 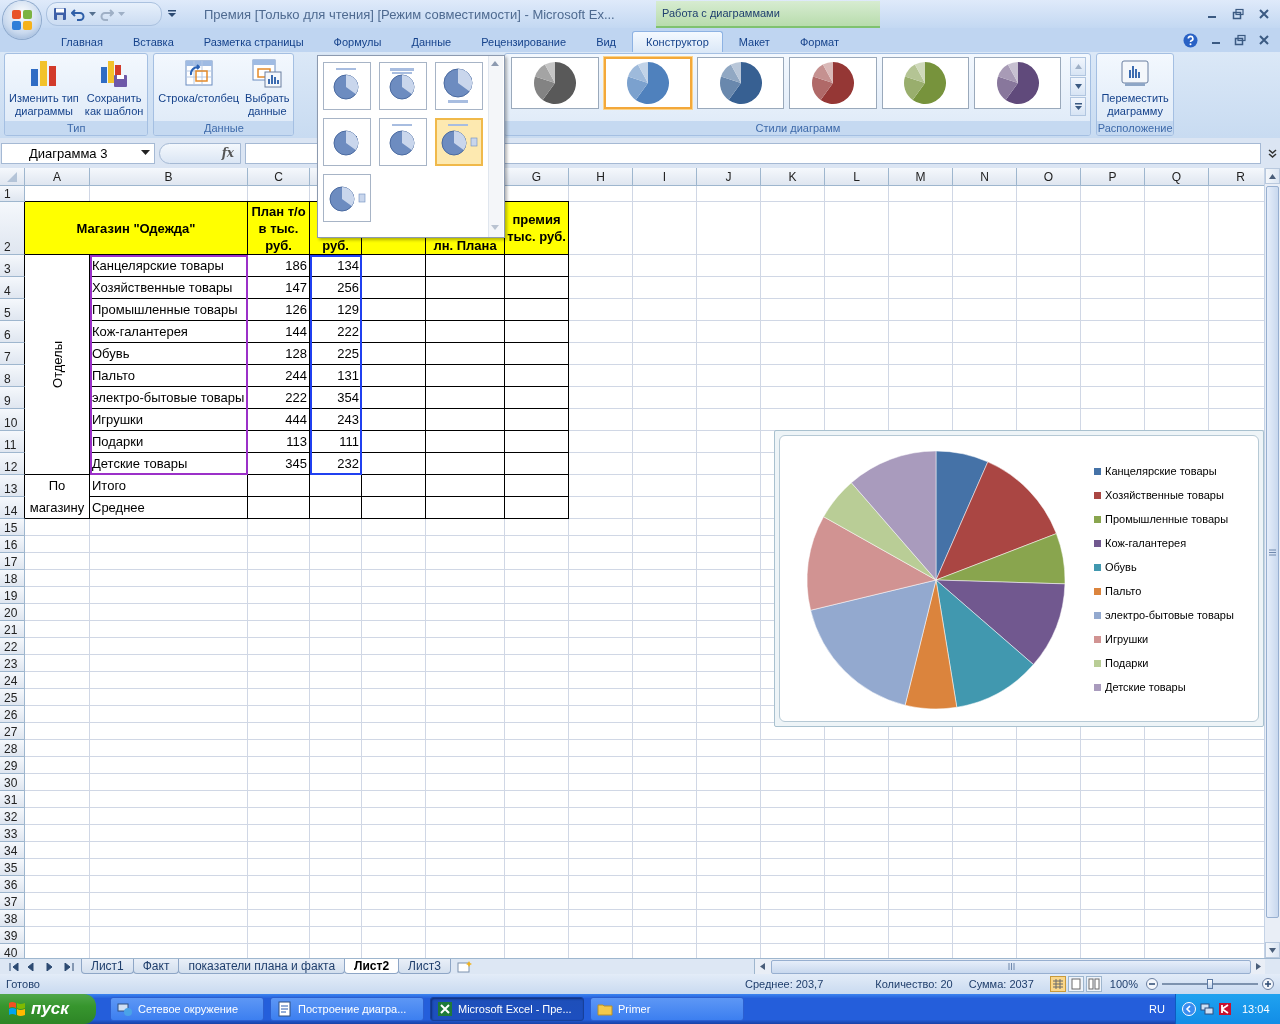 What do you see at coordinates (1256, 1009) in the screenshot?
I see `clock: 13:04` at bounding box center [1256, 1009].